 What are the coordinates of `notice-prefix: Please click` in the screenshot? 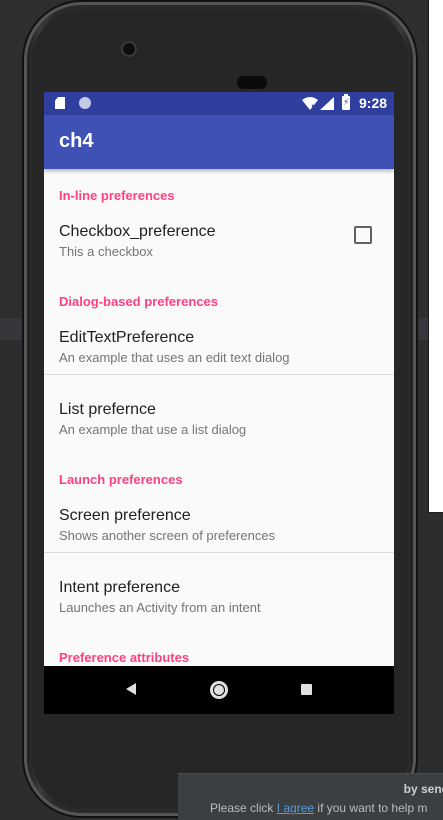 It's located at (243, 808).